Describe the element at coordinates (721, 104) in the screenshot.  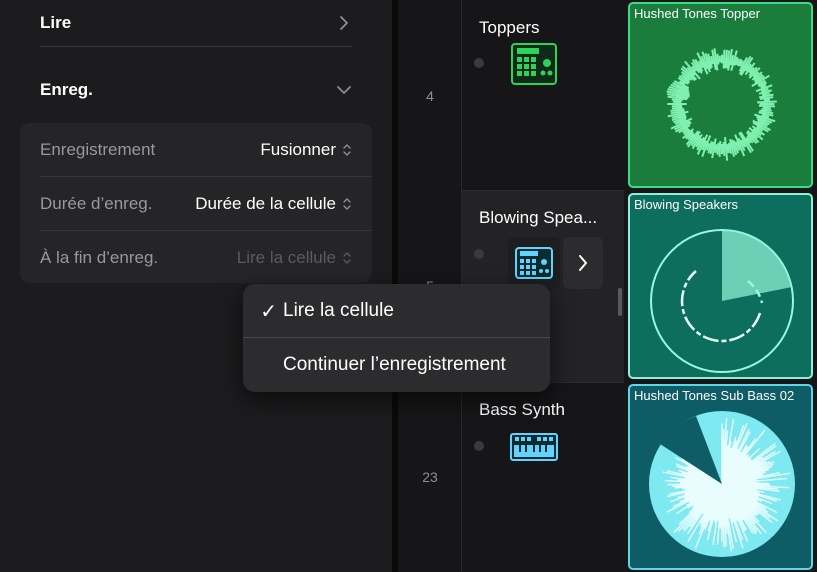
I see `cell-waveform-ring` at that location.